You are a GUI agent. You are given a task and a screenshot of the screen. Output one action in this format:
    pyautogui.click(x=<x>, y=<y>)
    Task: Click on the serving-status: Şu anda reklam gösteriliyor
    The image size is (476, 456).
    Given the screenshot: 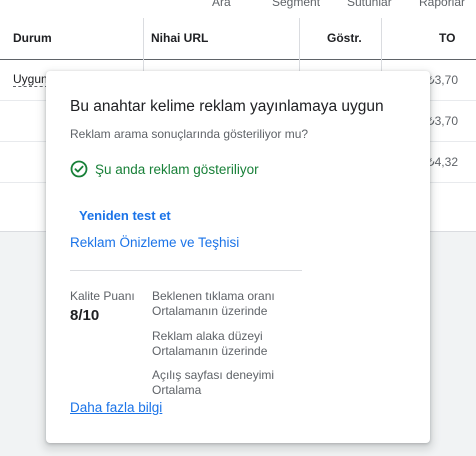 What is the action you would take?
    pyautogui.click(x=164, y=169)
    